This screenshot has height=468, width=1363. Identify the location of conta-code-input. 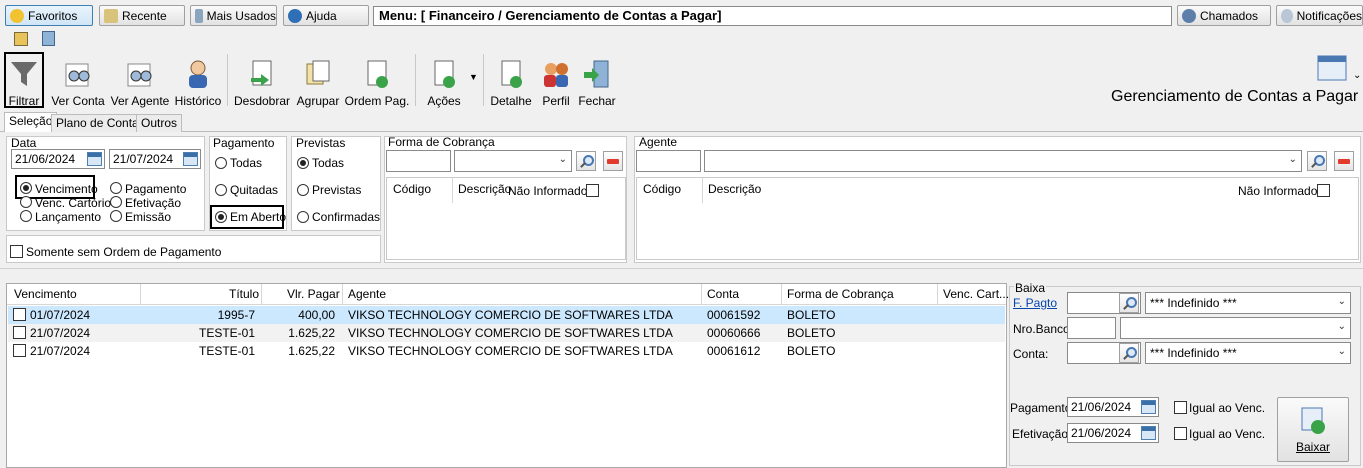
(1104, 353).